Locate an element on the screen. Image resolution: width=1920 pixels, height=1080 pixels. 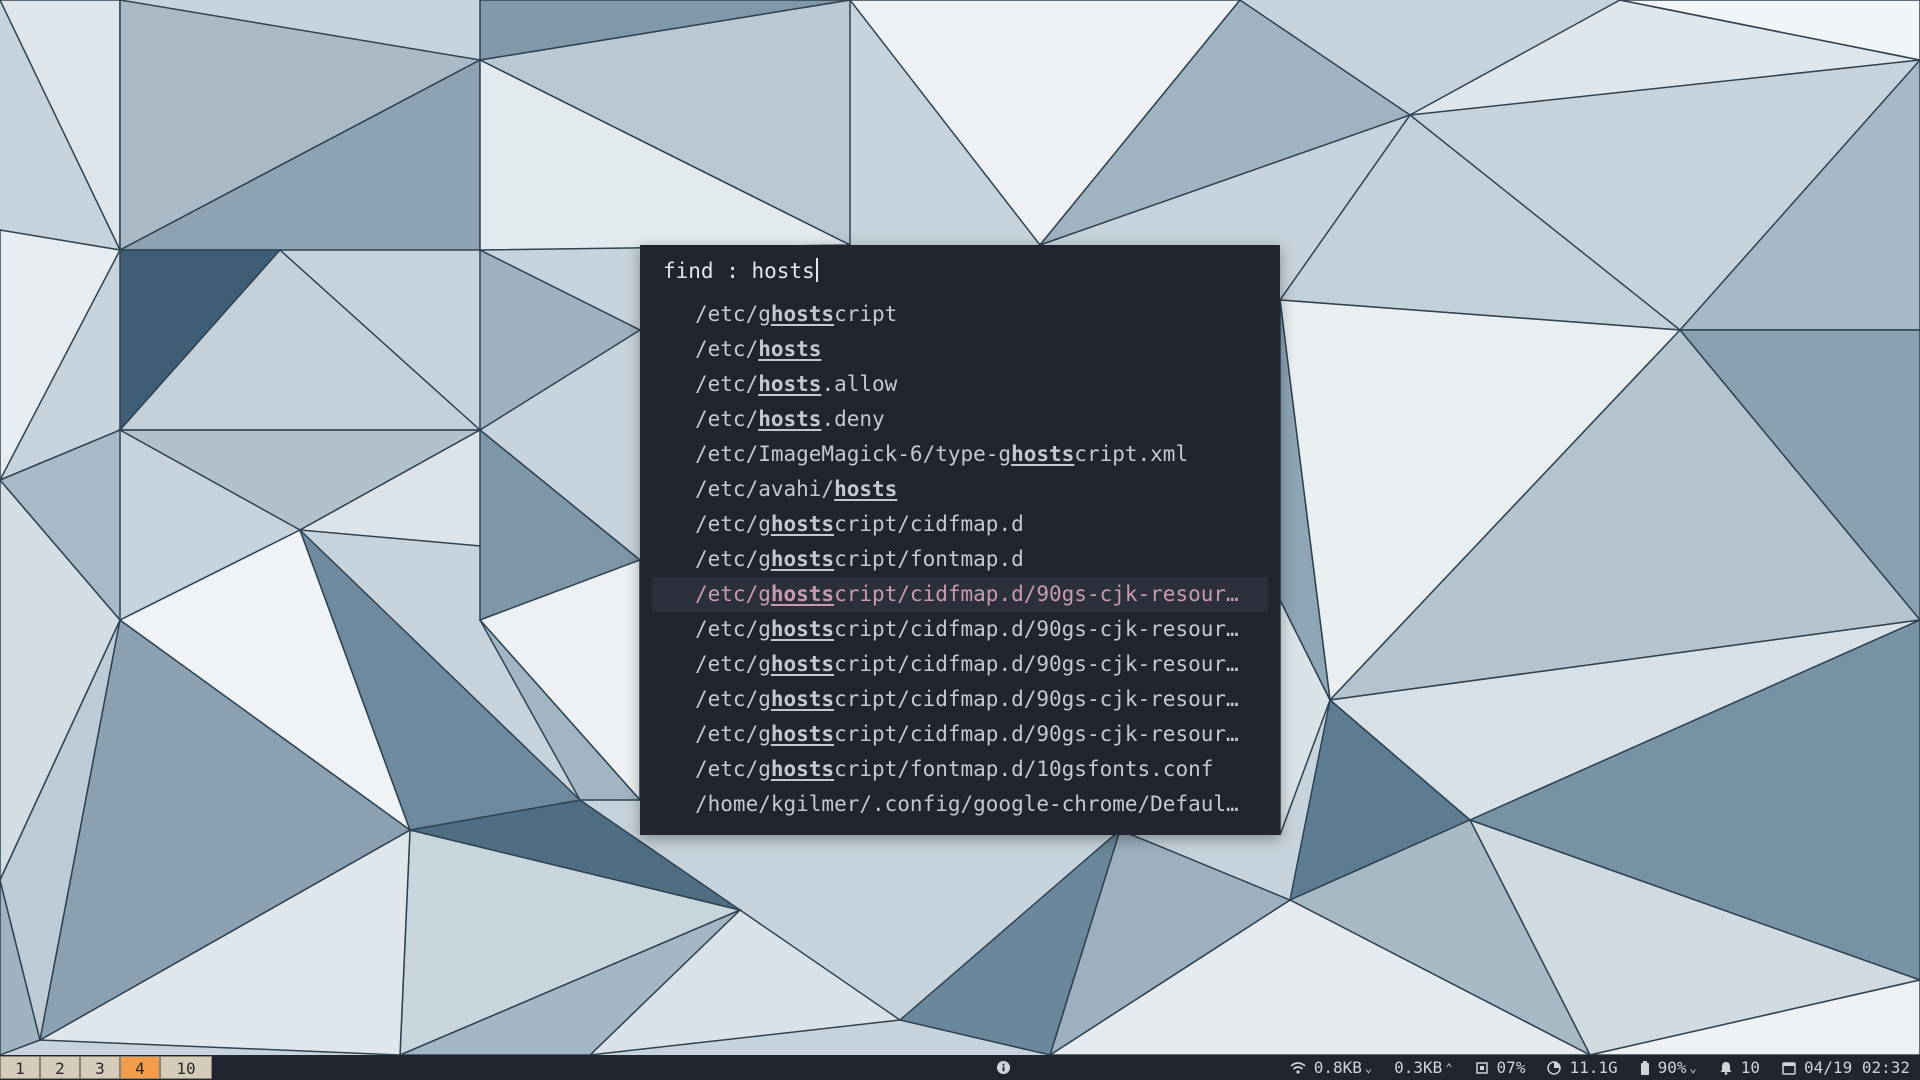
result-item: /etc/hosts.deny is located at coordinates (960, 419).